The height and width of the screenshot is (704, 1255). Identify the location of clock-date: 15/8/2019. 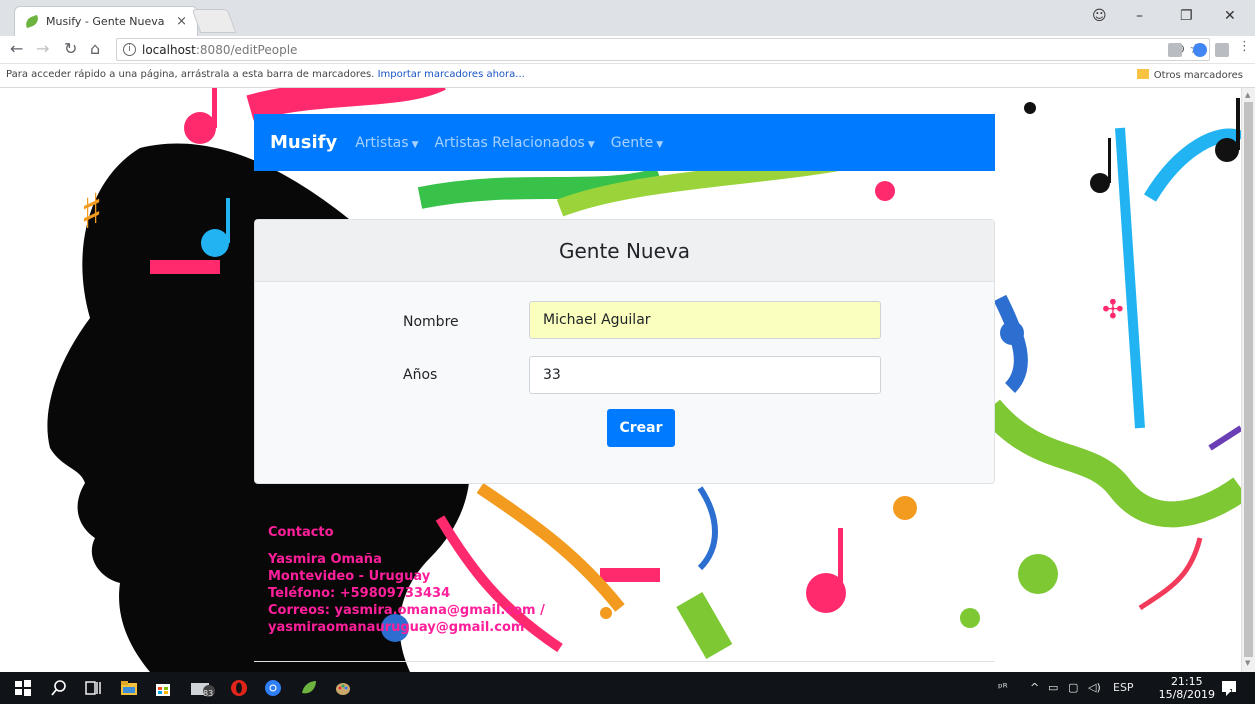
(1186, 694).